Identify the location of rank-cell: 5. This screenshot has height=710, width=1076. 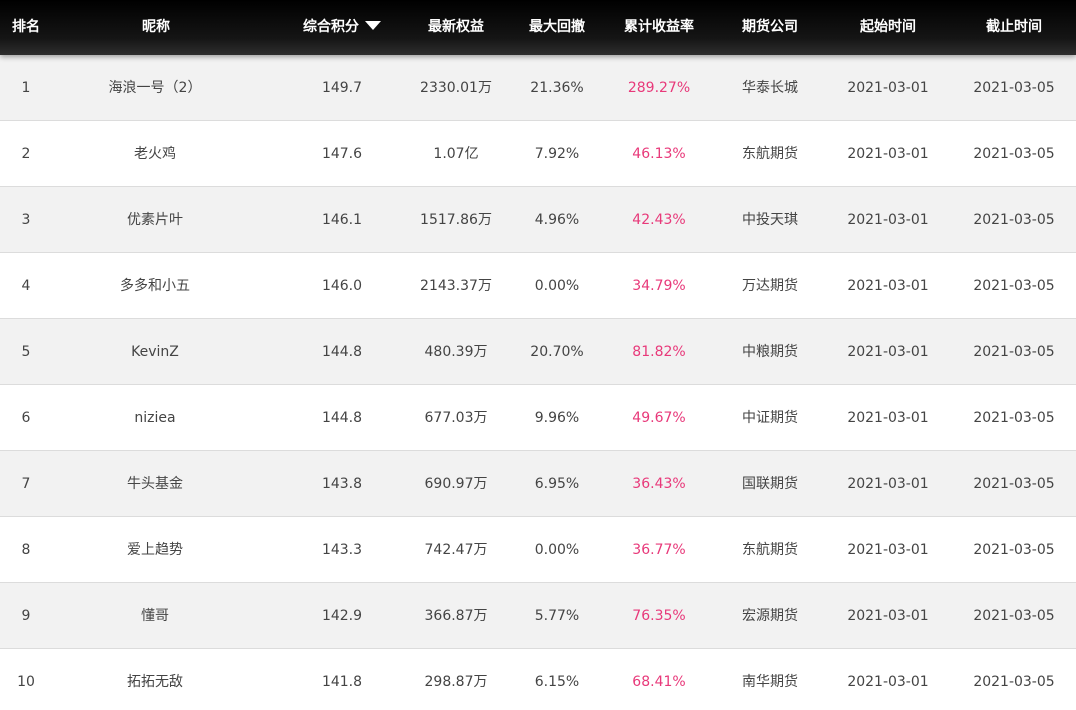
(26, 352).